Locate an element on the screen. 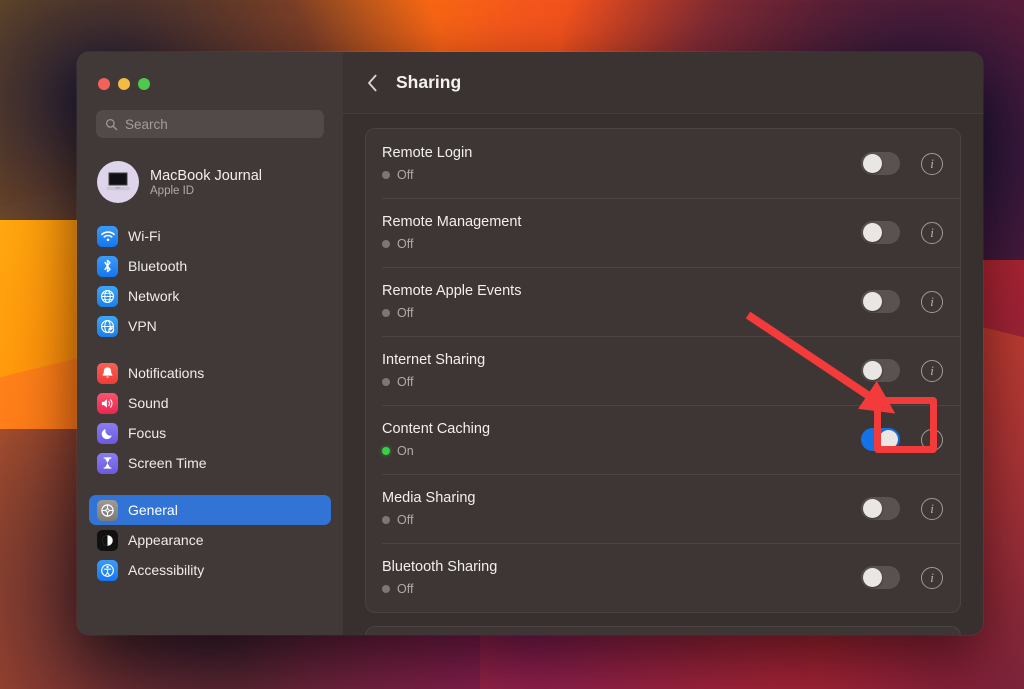 This screenshot has width=1024, height=689. apple-id-account-row: MacBook Journal Apple ID is located at coordinates (210, 182).